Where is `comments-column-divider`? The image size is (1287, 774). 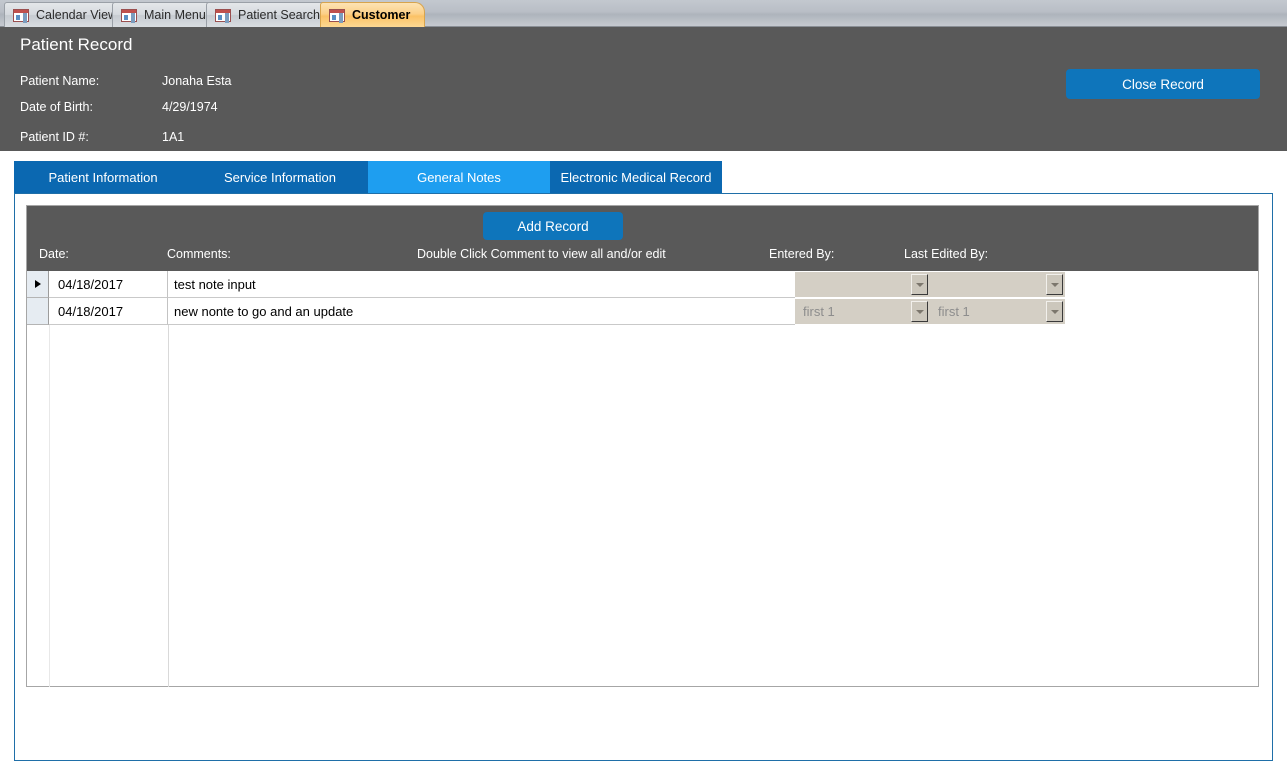
comments-column-divider is located at coordinates (168, 506).